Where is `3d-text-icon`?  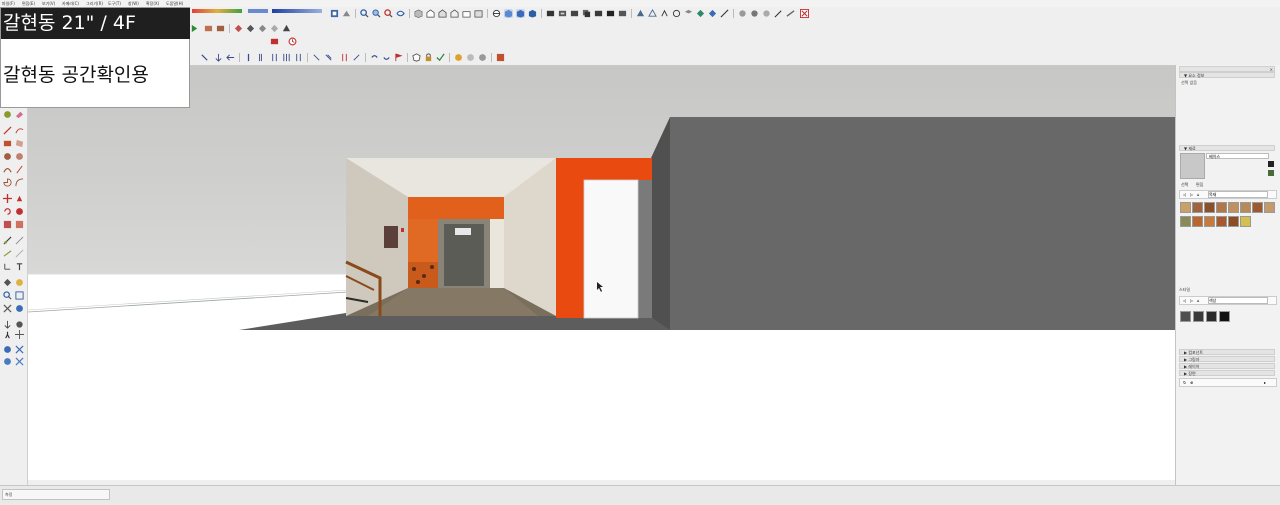 3d-text-icon is located at coordinates (19, 266).